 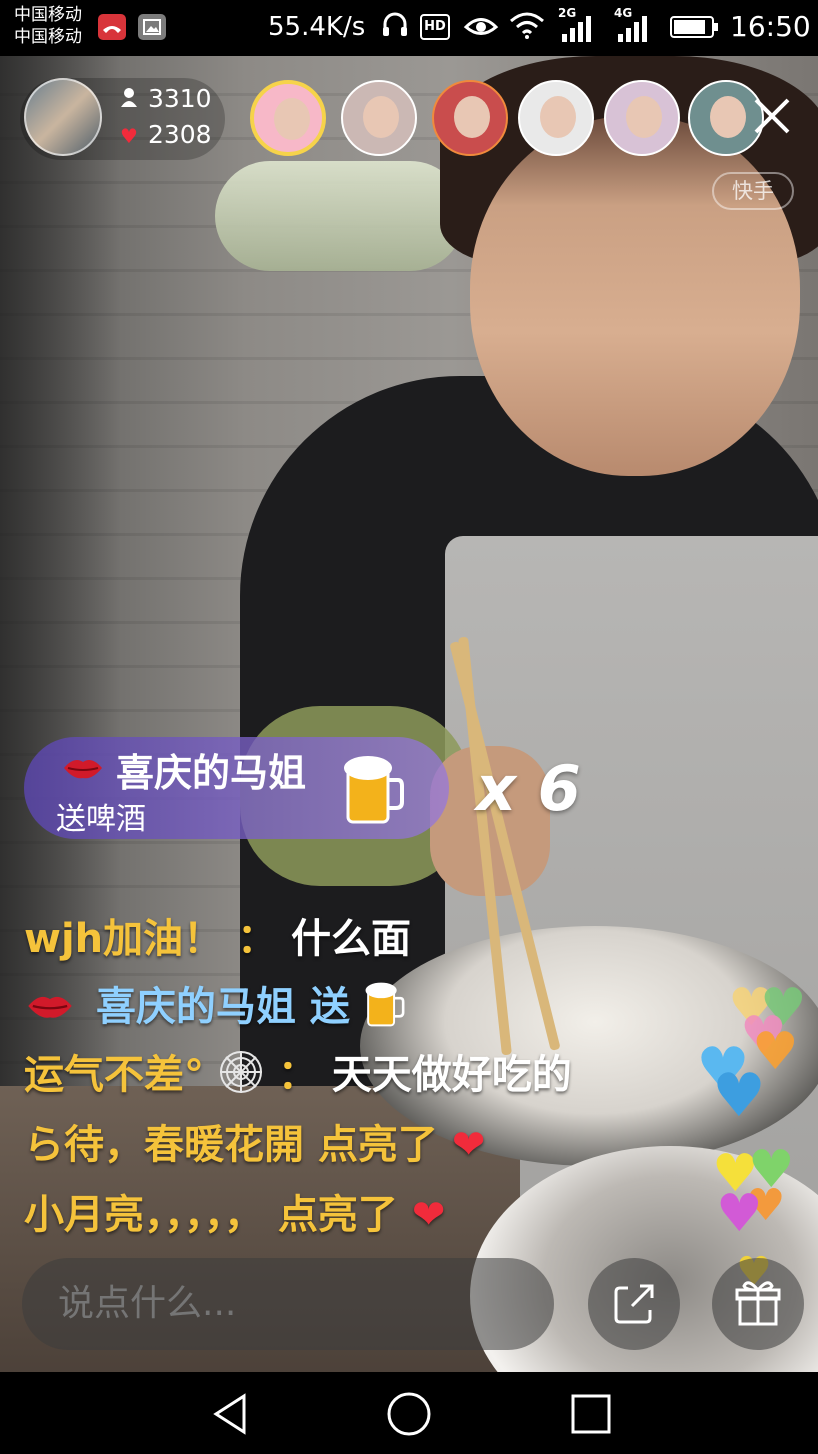 I want to click on comment-2: 喜庆的马姐 送, so click(x=215, y=1006).